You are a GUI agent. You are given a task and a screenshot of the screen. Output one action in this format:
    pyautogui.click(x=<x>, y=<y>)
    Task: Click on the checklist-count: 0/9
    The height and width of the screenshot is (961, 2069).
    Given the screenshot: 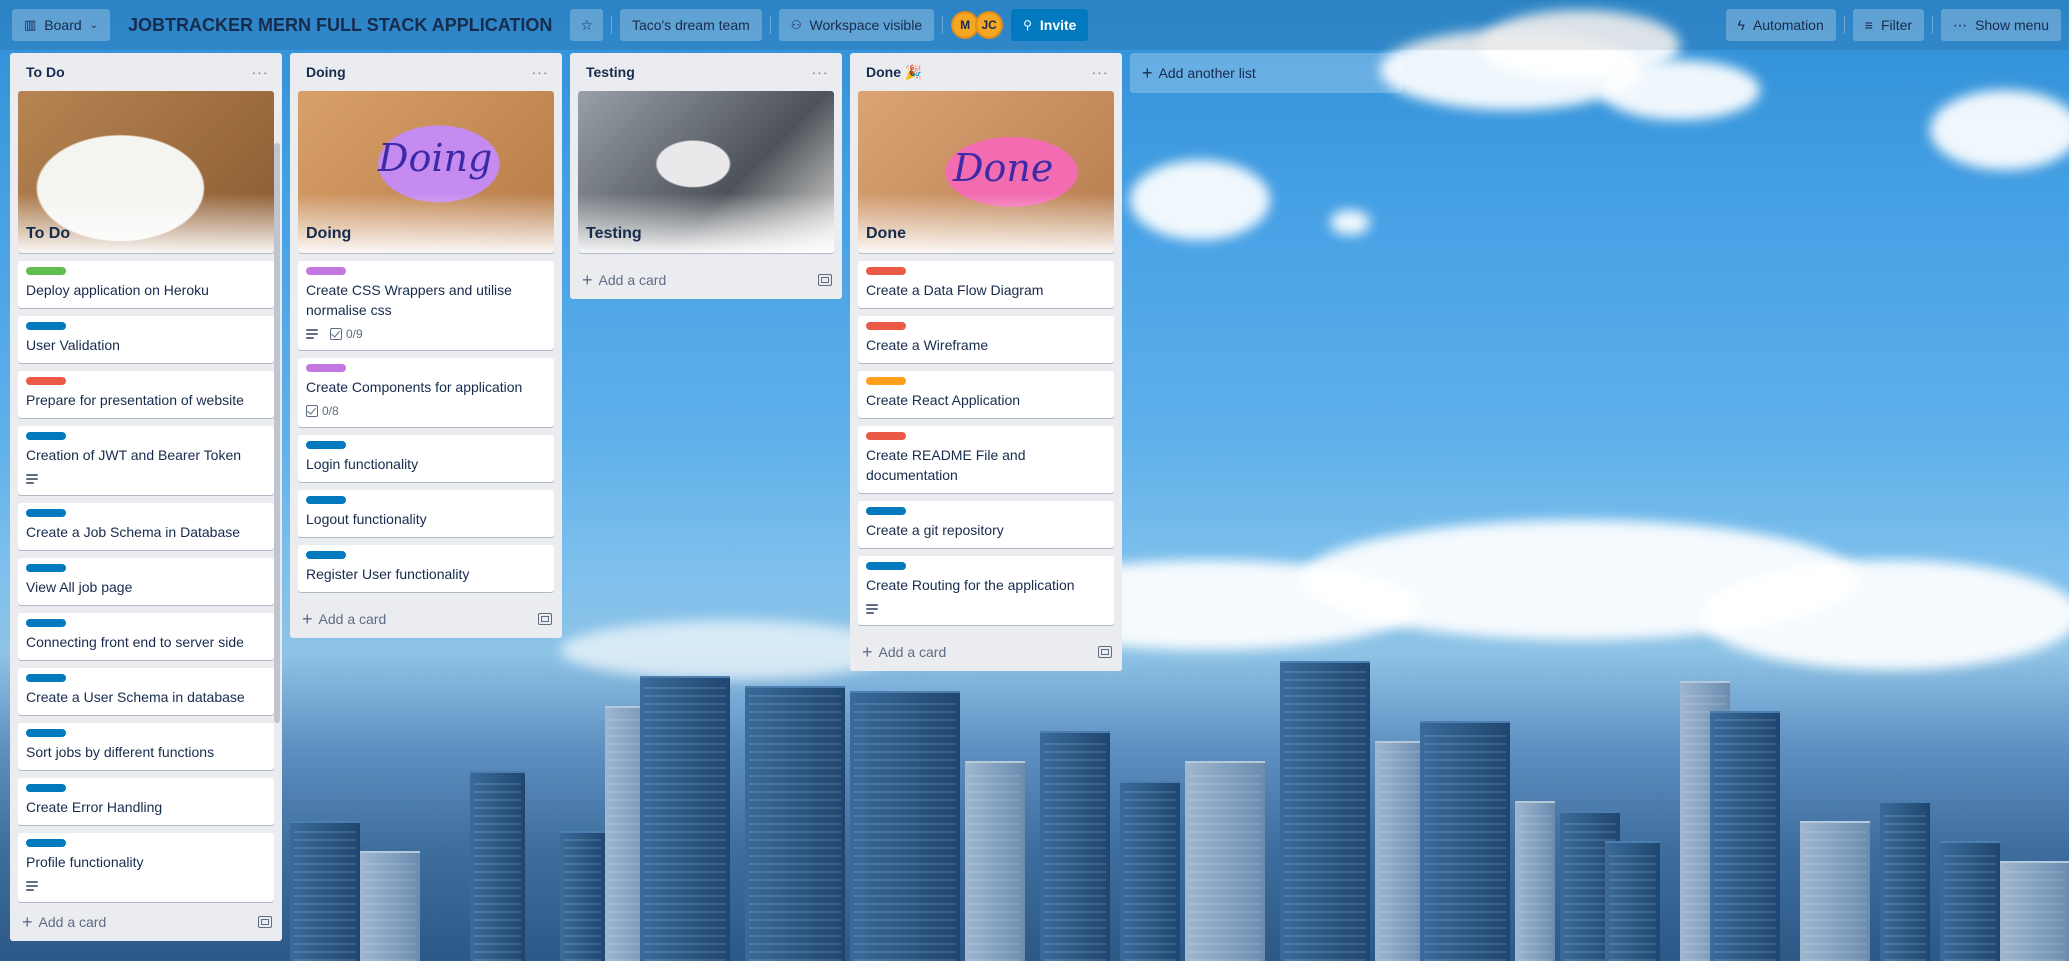 What is the action you would take?
    pyautogui.click(x=354, y=334)
    